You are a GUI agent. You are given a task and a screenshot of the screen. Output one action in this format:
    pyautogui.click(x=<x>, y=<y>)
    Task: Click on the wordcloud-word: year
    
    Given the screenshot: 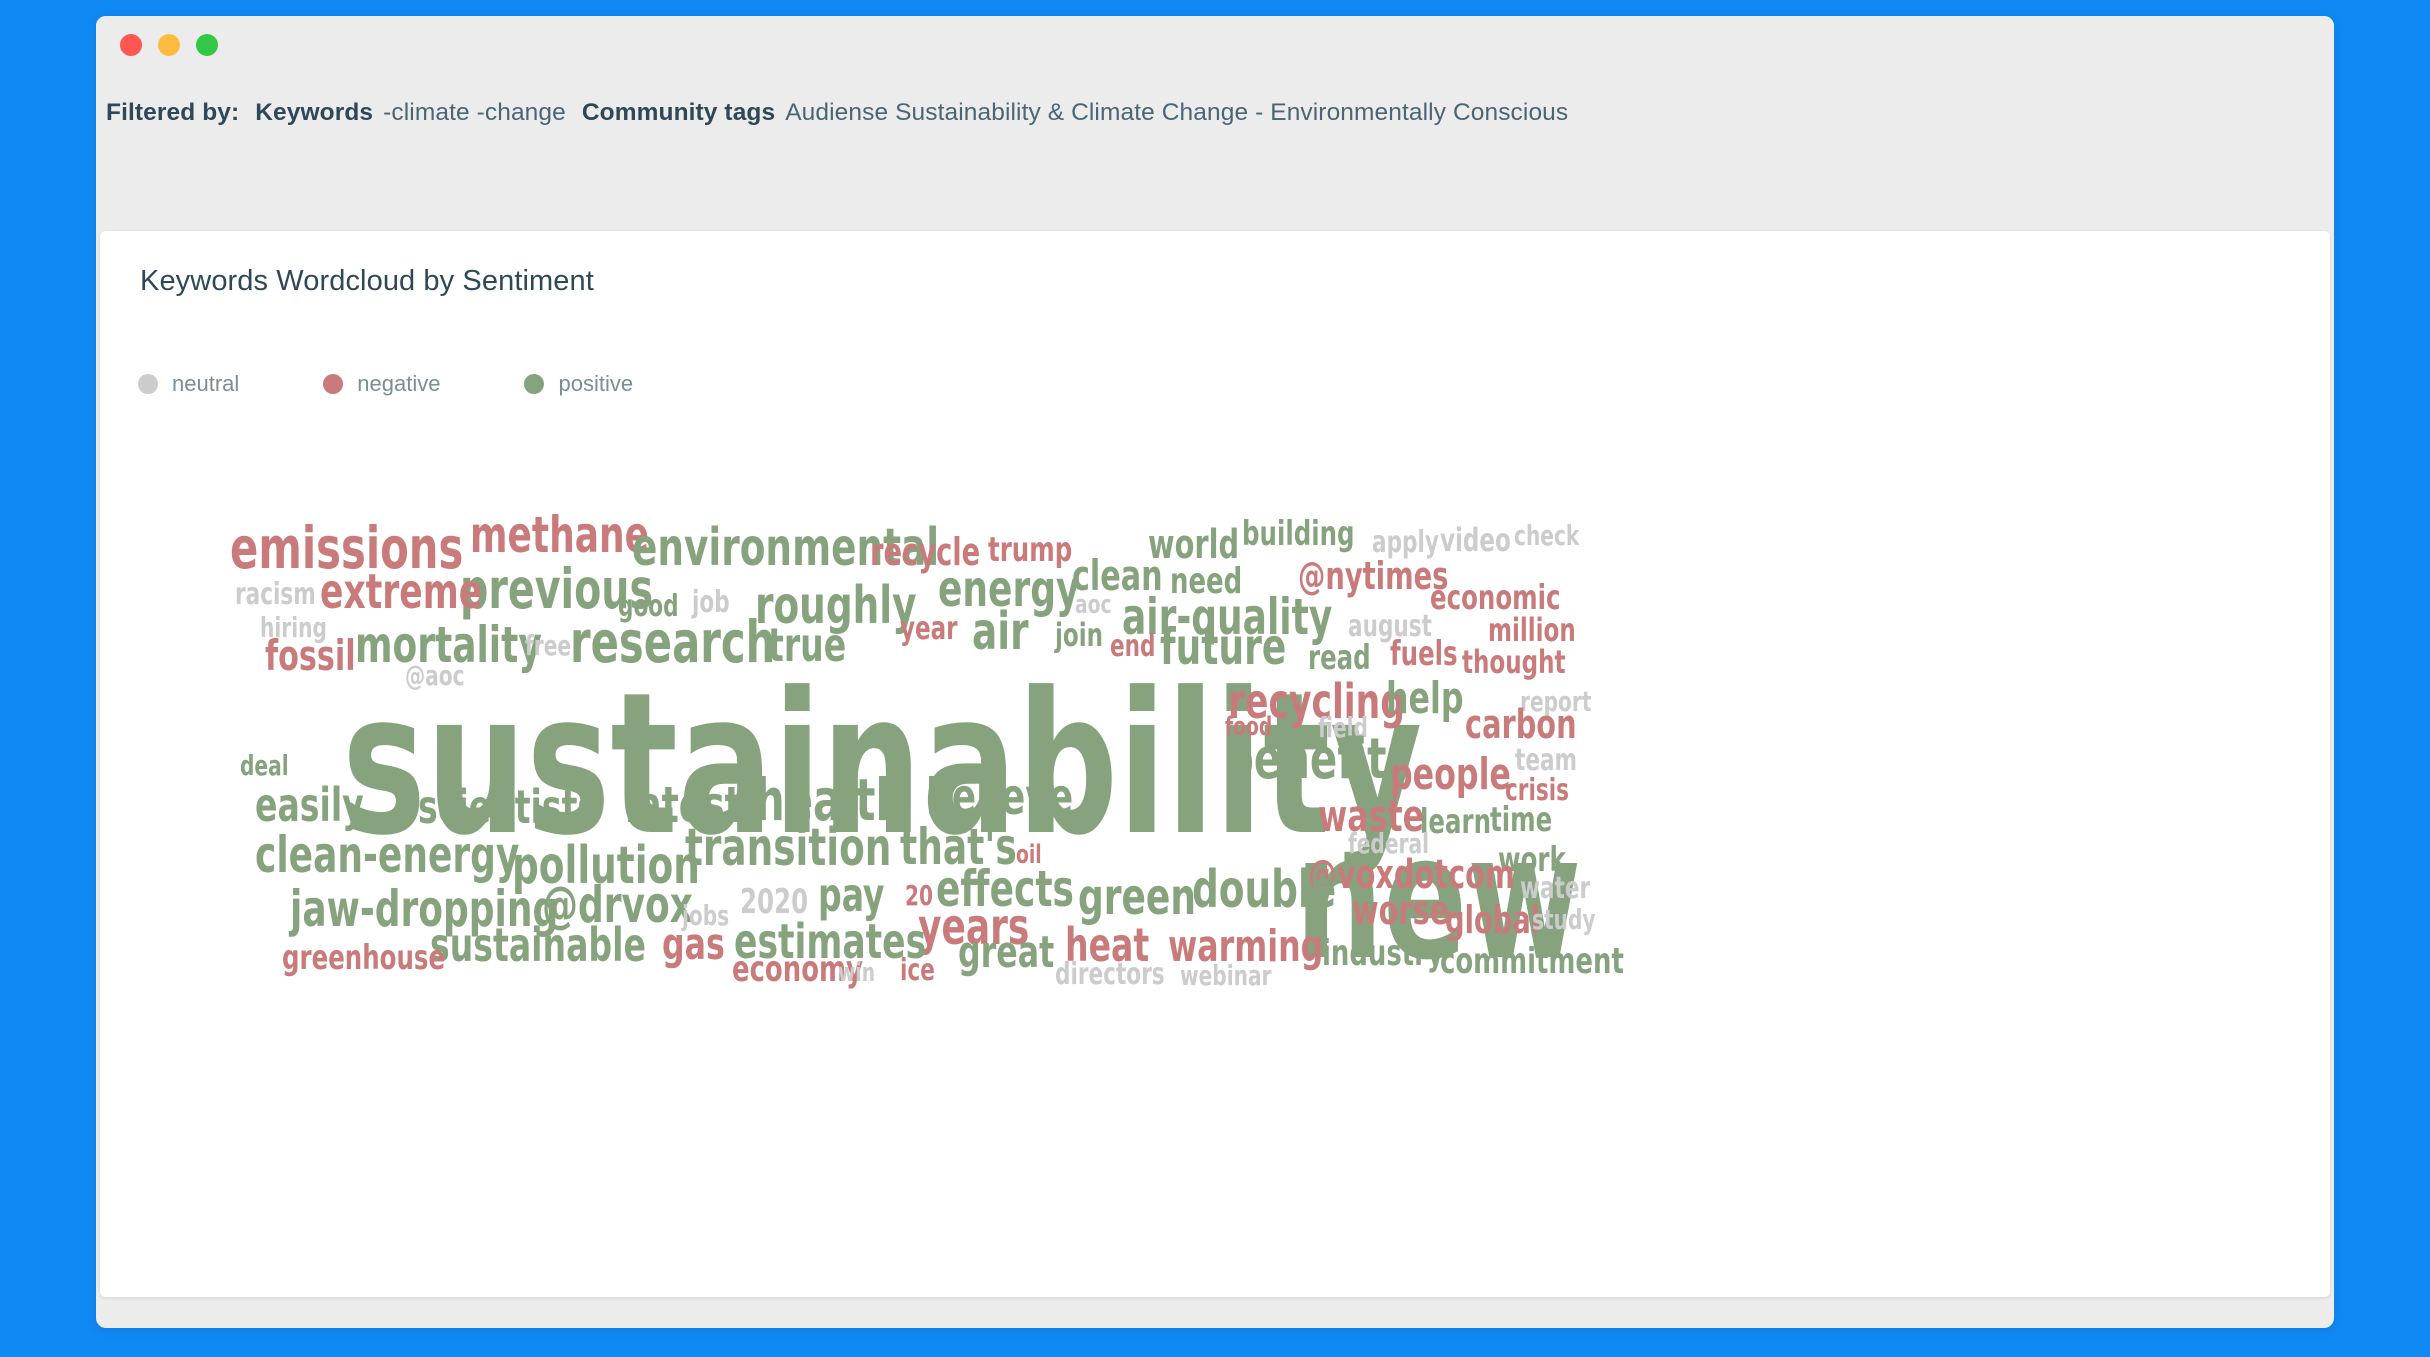 What is the action you would take?
    pyautogui.click(x=929, y=628)
    